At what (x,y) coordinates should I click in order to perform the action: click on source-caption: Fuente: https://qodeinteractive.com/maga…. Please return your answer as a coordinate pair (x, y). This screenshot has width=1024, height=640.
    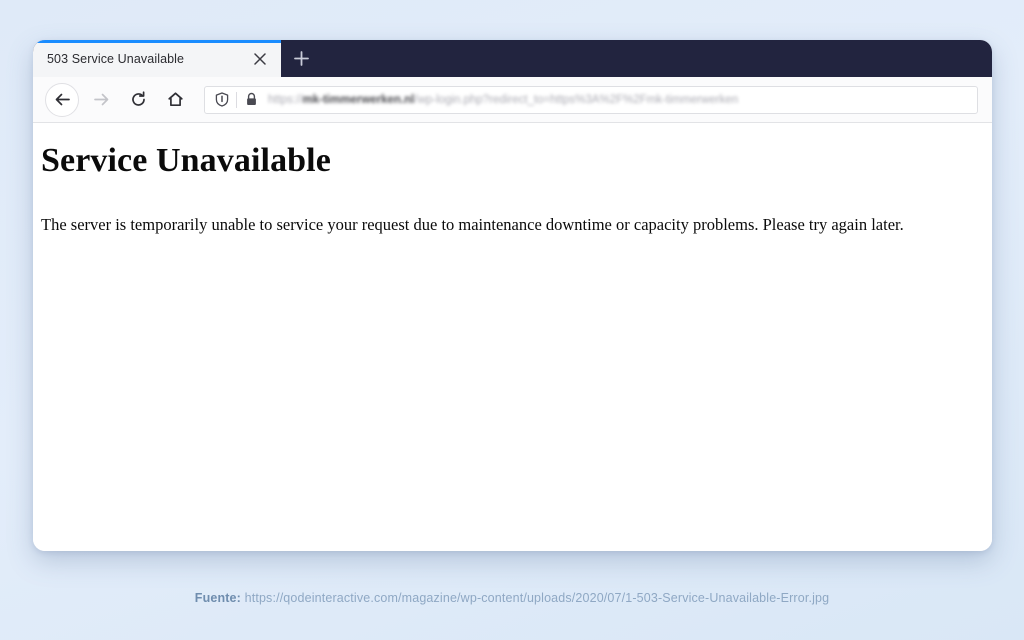
    Looking at the image, I should click on (512, 598).